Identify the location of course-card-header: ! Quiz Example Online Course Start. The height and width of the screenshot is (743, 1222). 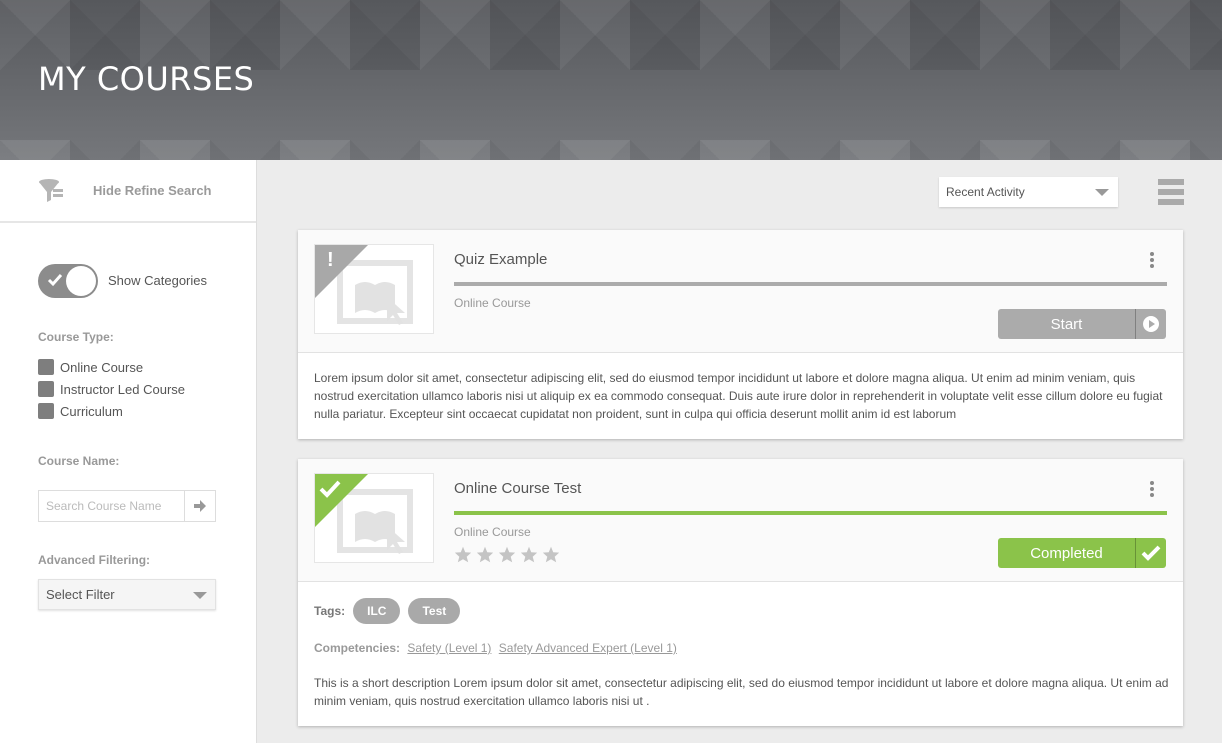
(740, 291).